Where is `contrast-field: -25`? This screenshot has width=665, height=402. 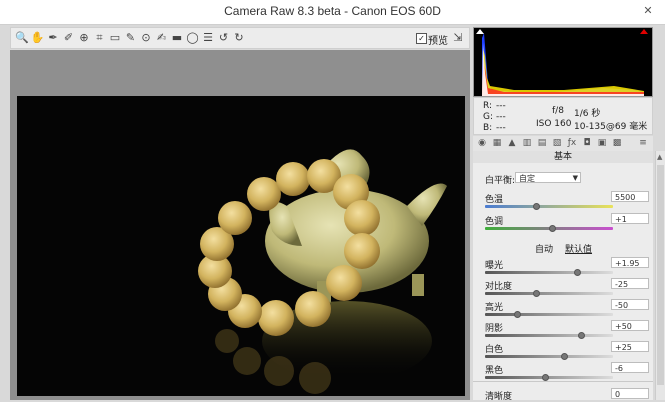
contrast-field: -25 is located at coordinates (630, 283).